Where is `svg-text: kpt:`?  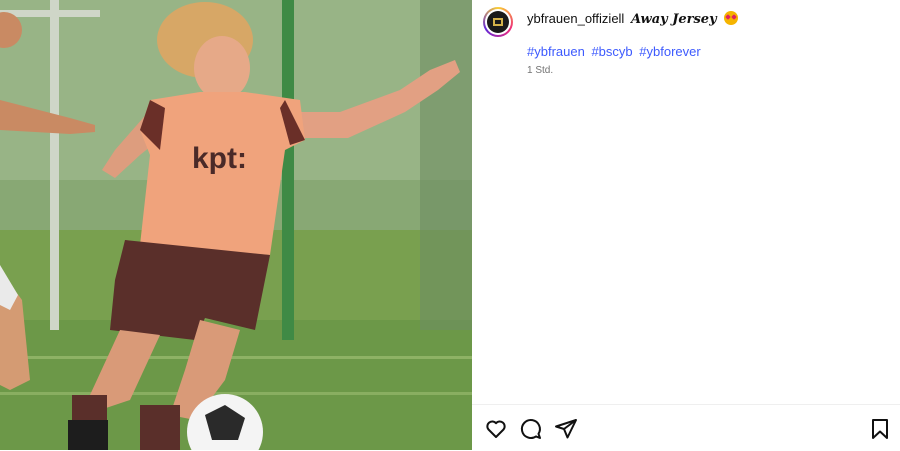
svg-text: kpt: is located at coordinates (219, 158).